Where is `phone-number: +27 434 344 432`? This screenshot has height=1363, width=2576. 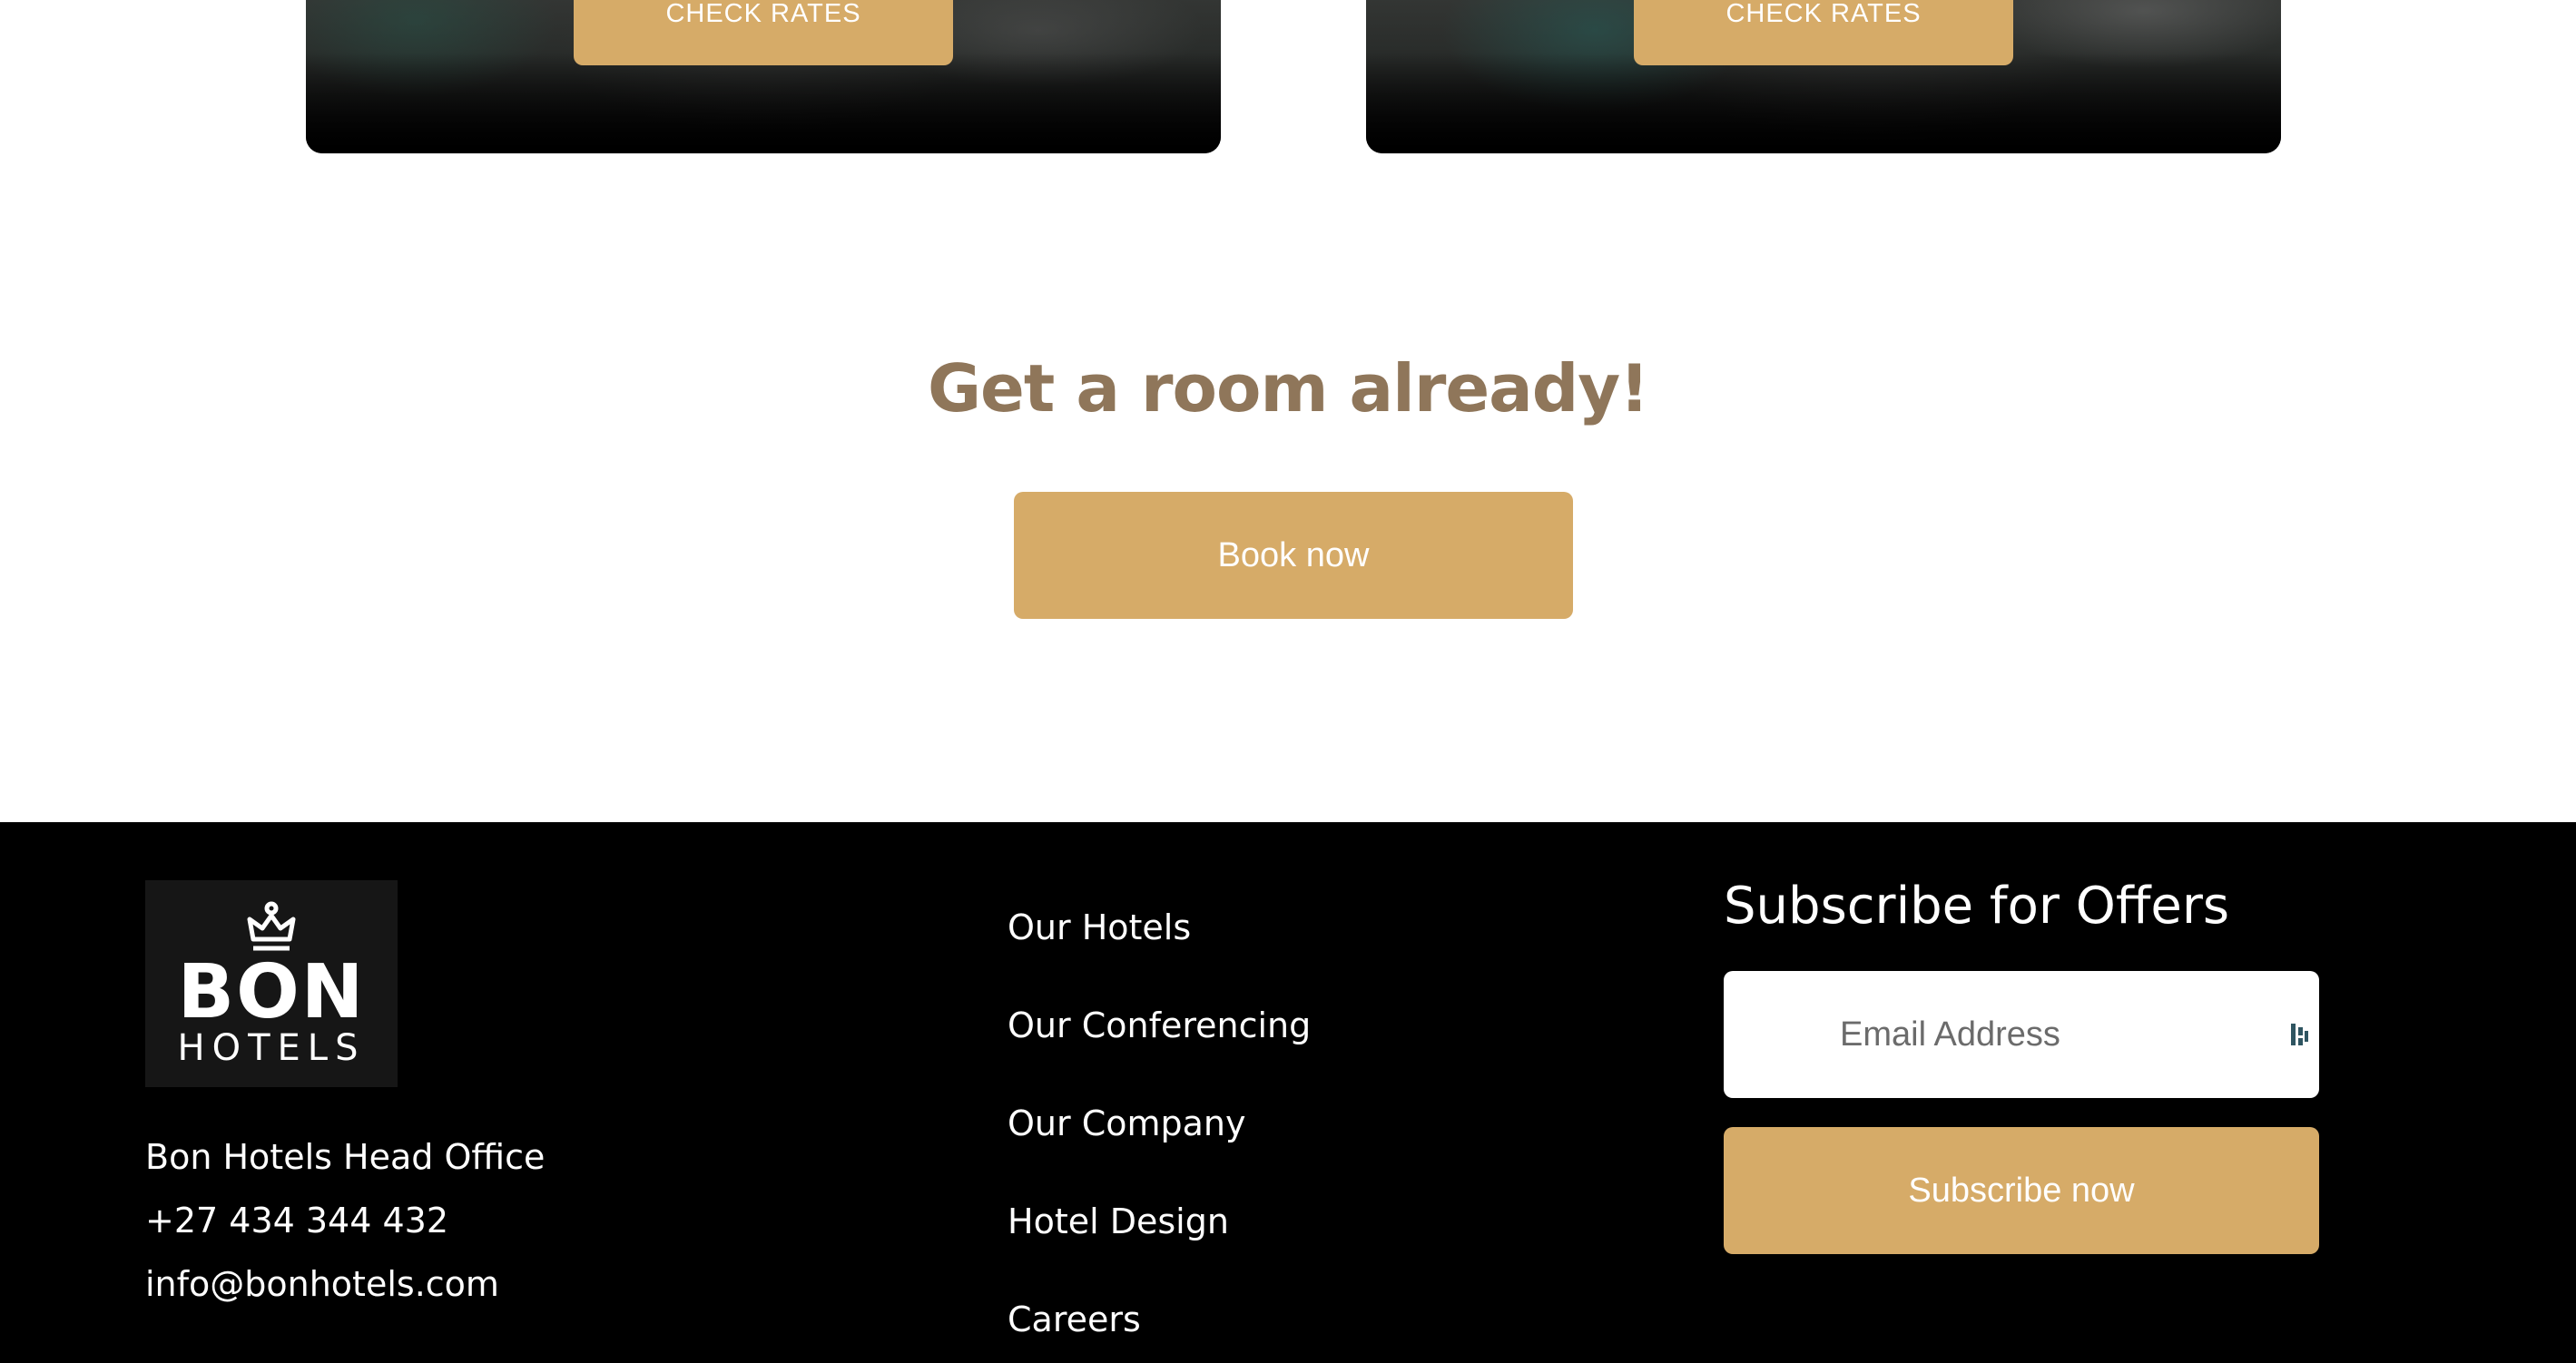
phone-number: +27 434 344 432 is located at coordinates (345, 1221).